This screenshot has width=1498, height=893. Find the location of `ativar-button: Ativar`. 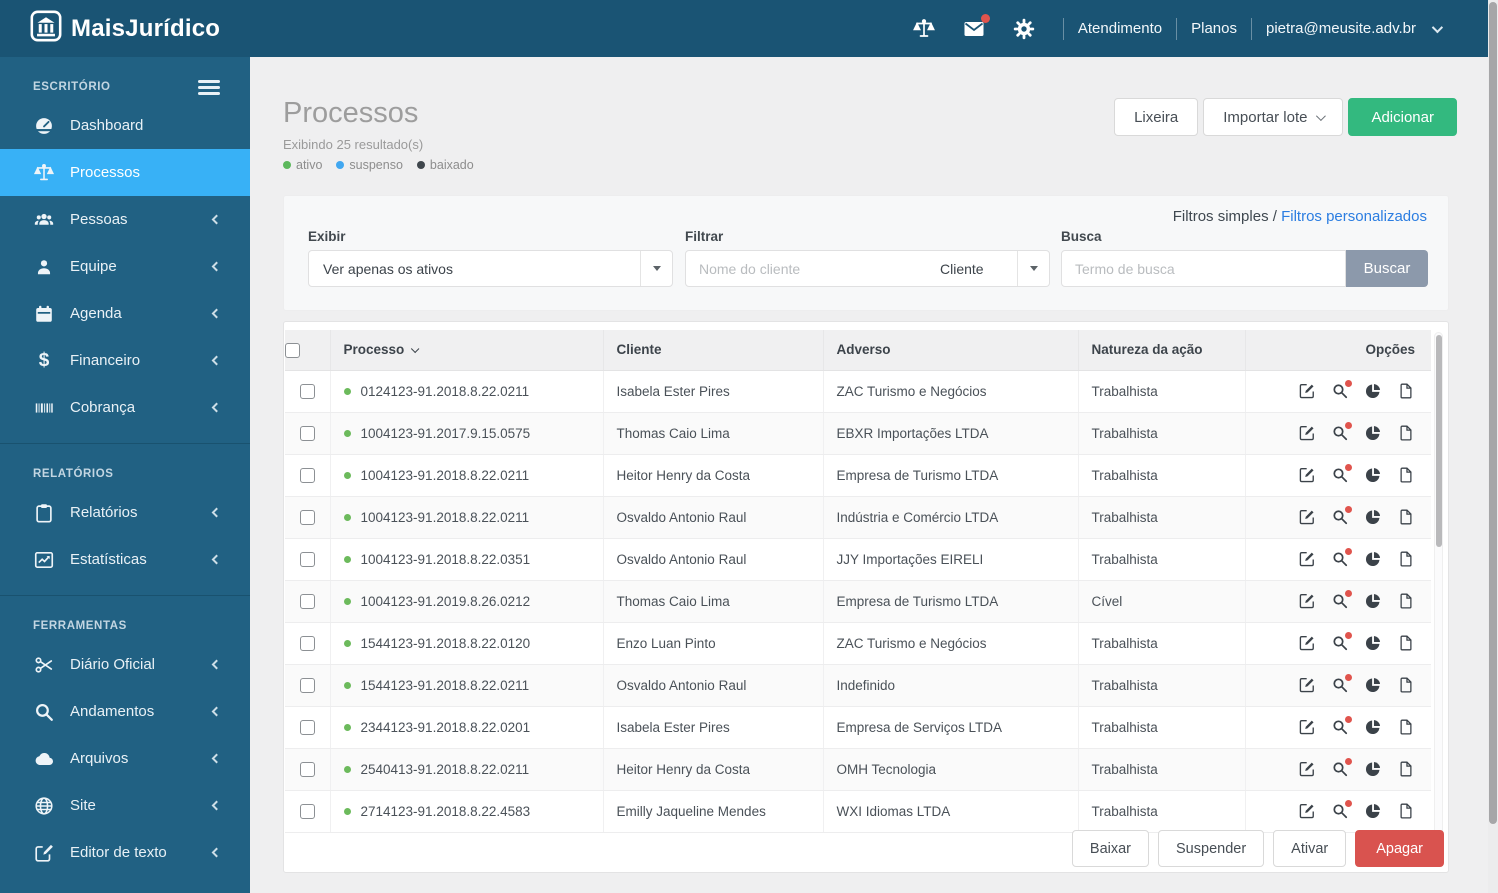

ativar-button: Ativar is located at coordinates (1310, 848).